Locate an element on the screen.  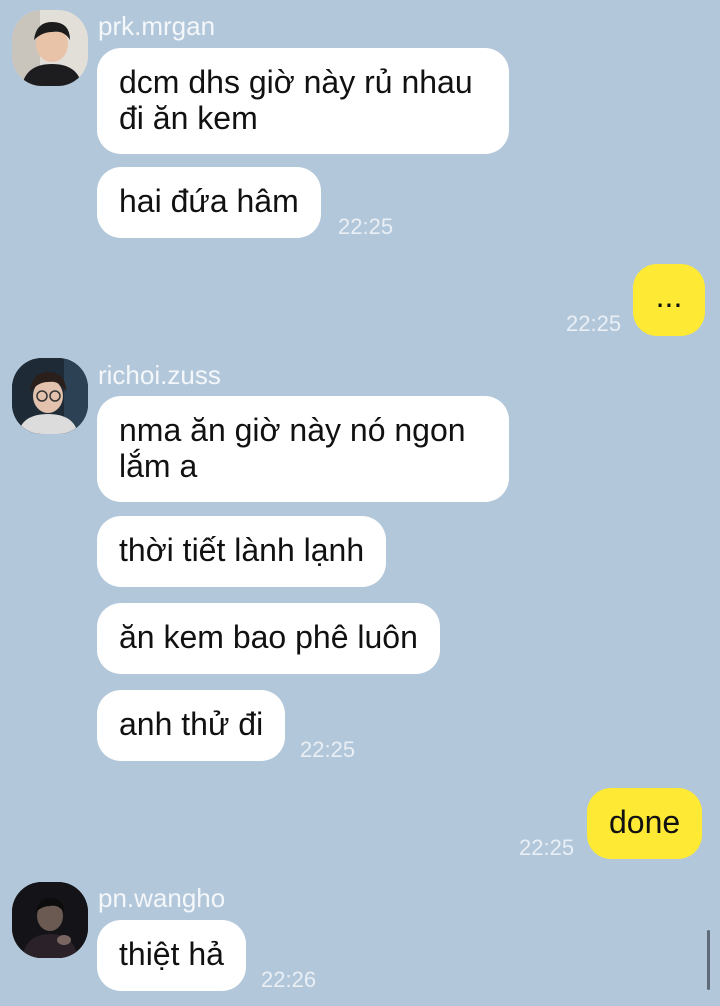
message-bubble: ăn kem bao phê luôn is located at coordinates (268, 638).